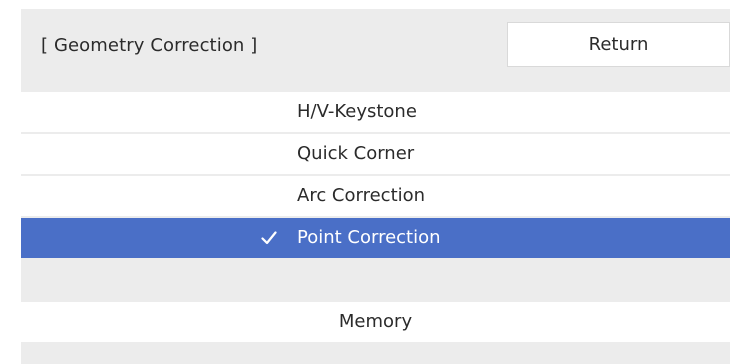 This screenshot has width=733, height=364. I want to click on page-title: [ Geometry Correction ], so click(149, 45).